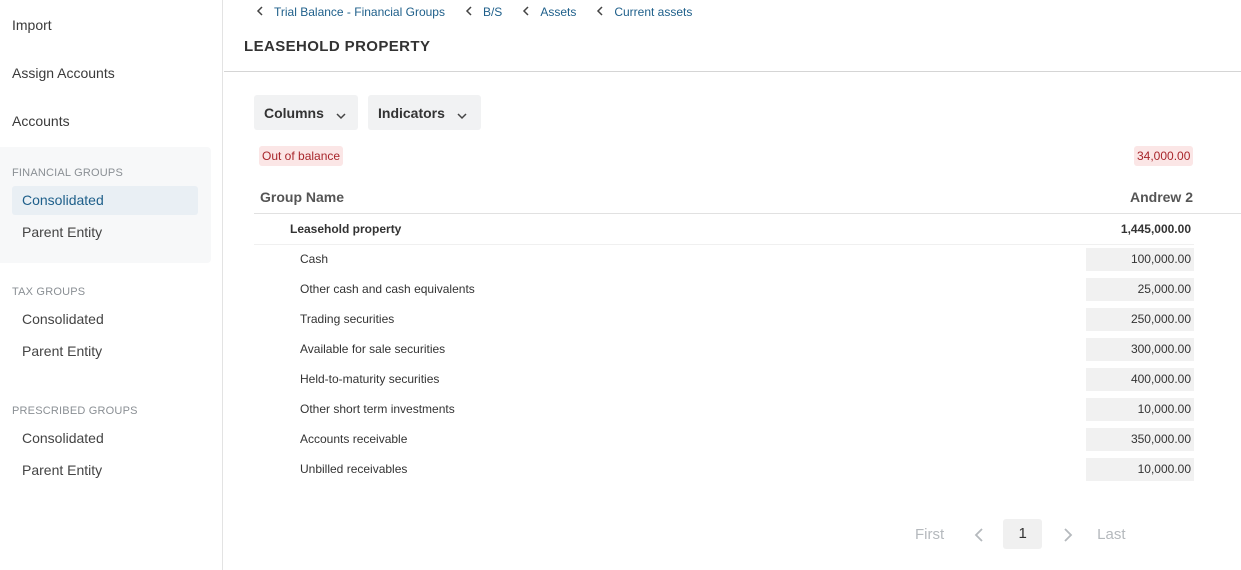 This screenshot has height=570, width=1241. Describe the element at coordinates (724, 260) in the screenshot. I see `table-row: Cash 100,000.00` at that location.